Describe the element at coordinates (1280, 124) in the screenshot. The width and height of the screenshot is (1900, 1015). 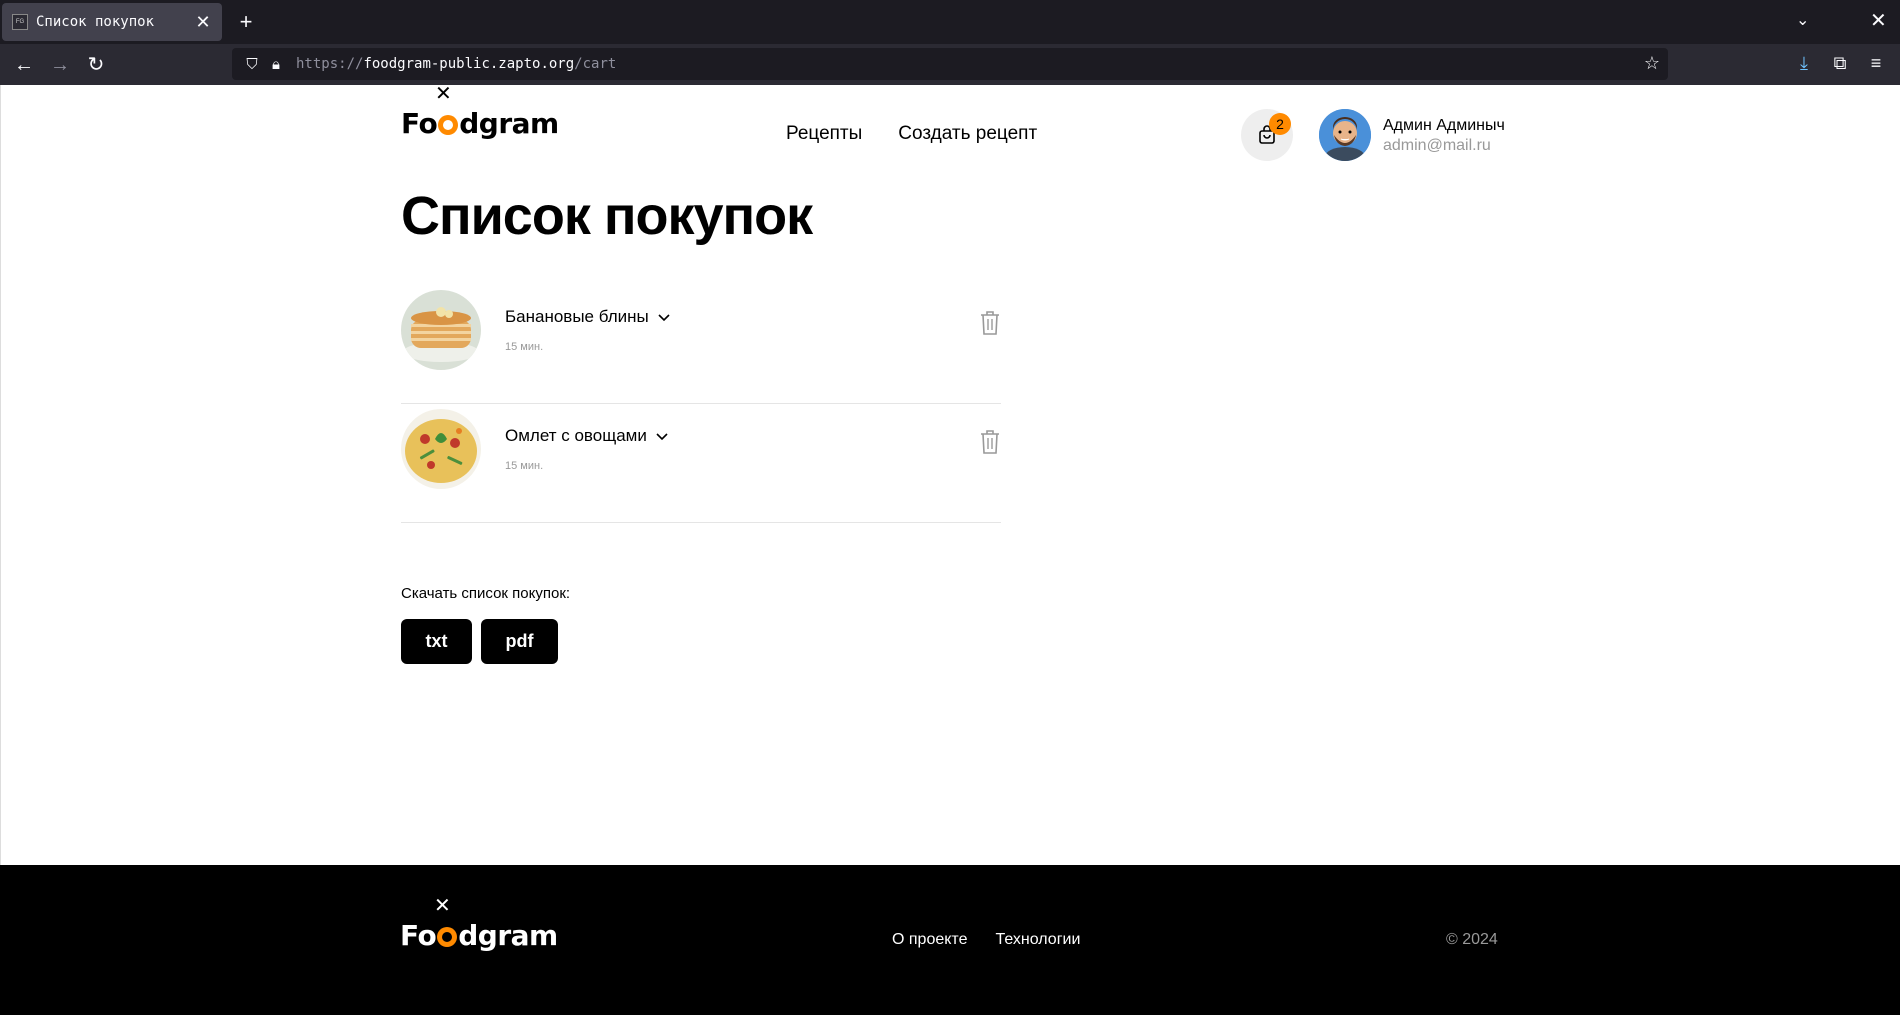
I see `cart-count-badge: 2` at that location.